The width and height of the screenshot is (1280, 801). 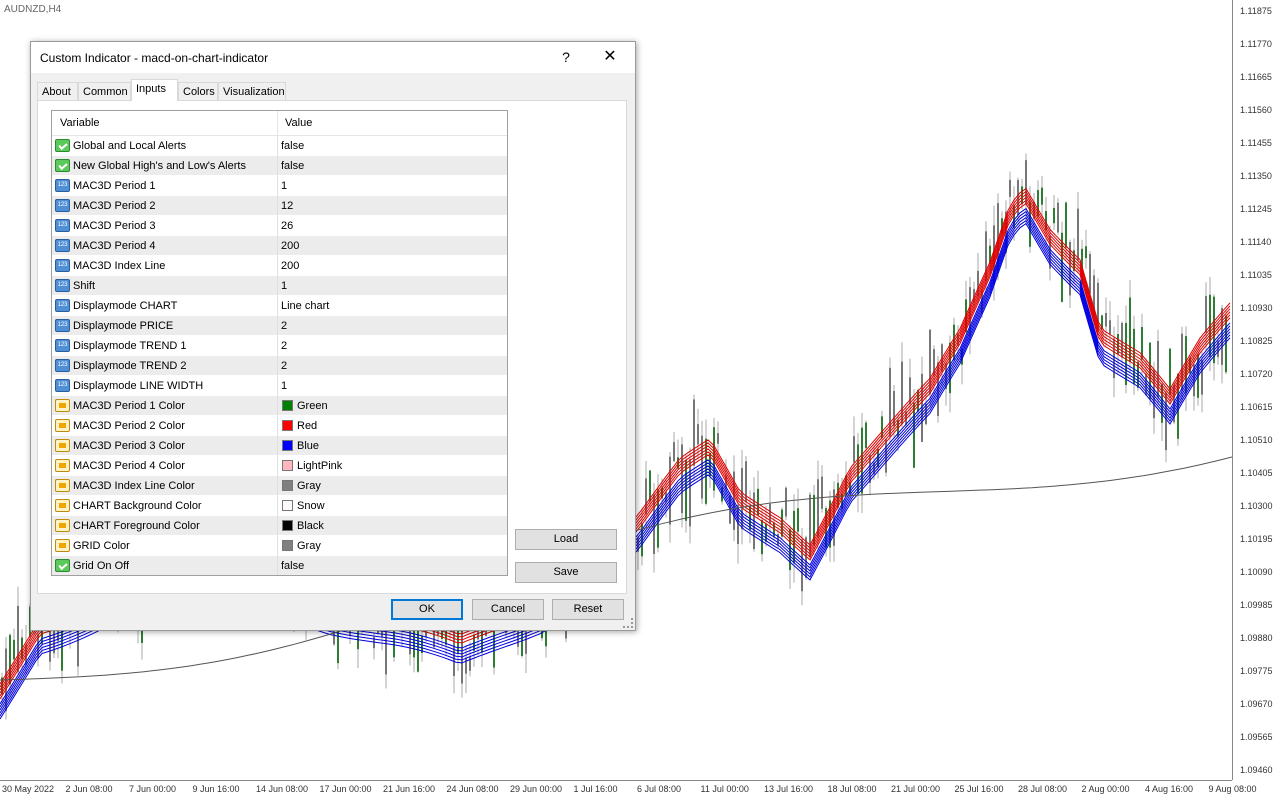 I want to click on input-value: Blue, so click(x=308, y=446).